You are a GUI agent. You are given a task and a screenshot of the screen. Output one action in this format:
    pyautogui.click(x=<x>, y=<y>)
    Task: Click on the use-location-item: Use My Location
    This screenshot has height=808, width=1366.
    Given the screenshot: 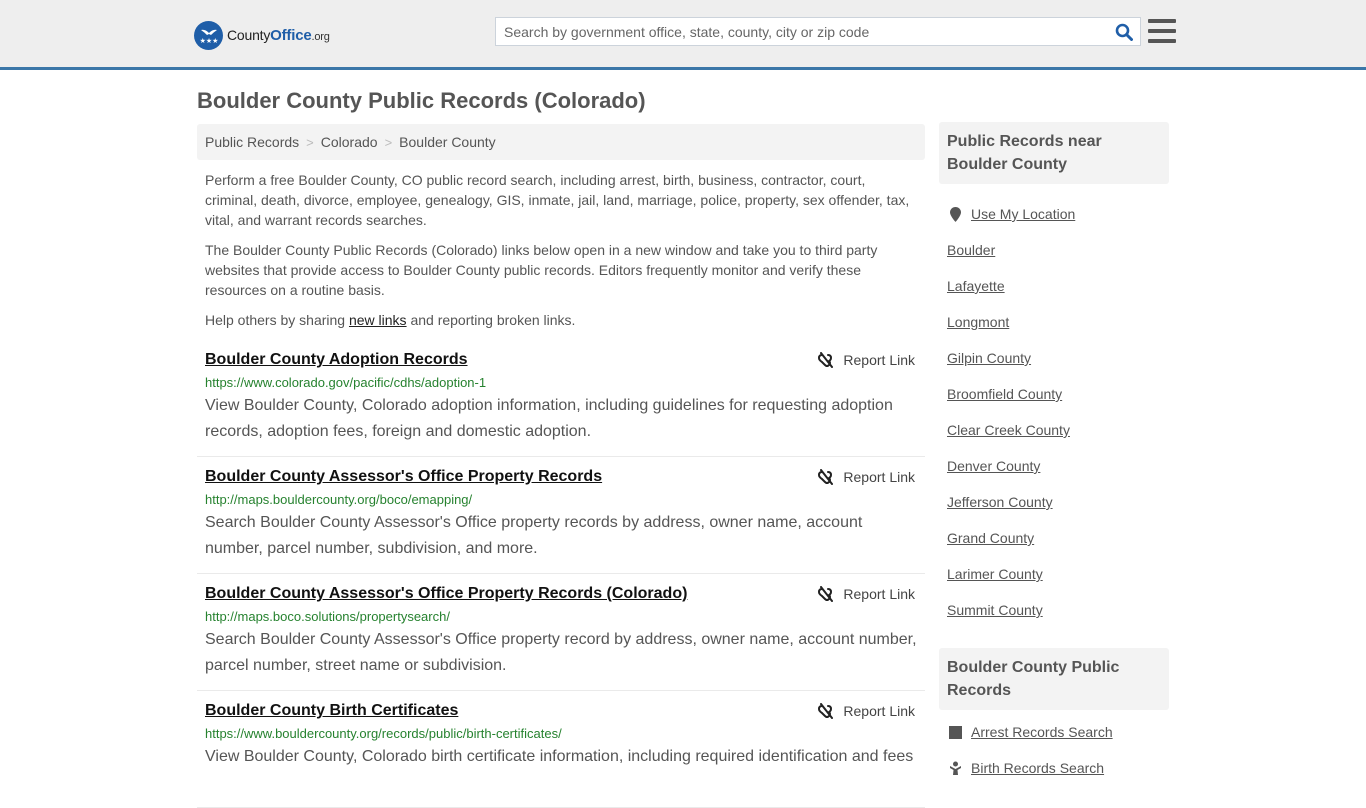 What is the action you would take?
    pyautogui.click(x=1054, y=214)
    